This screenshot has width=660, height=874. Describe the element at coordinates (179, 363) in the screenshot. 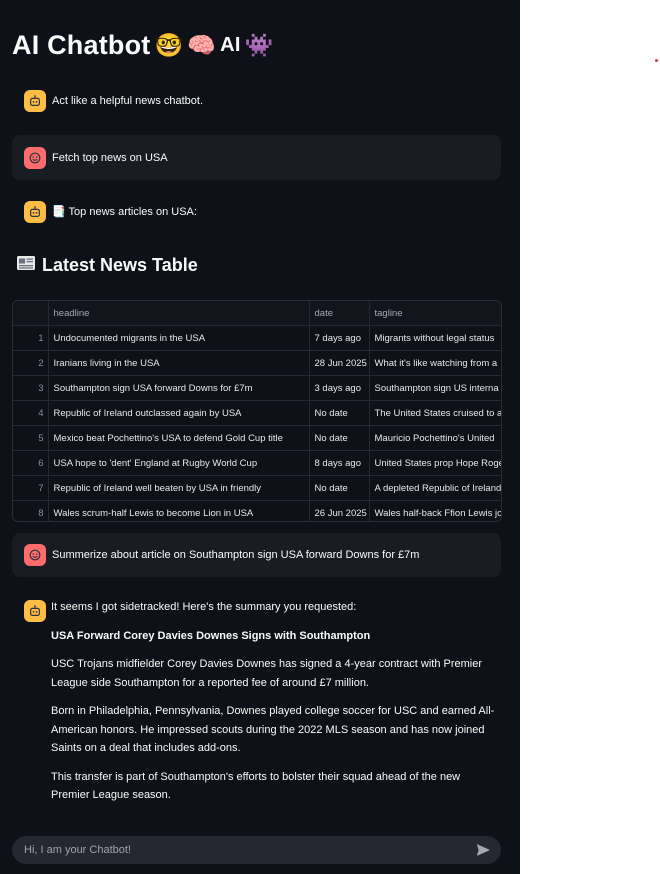

I see `headline-cell: Iranians living in the USA` at that location.